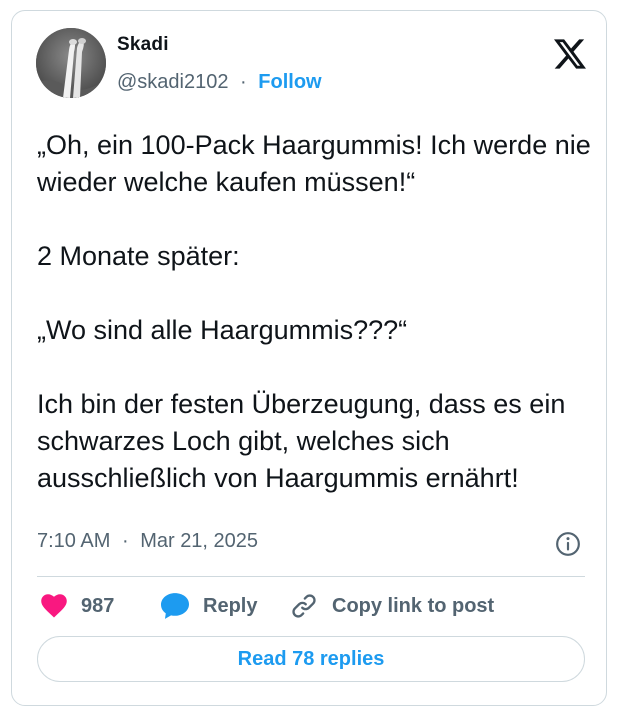  Describe the element at coordinates (230, 605) in the screenshot. I see `reply-label: Reply` at that location.